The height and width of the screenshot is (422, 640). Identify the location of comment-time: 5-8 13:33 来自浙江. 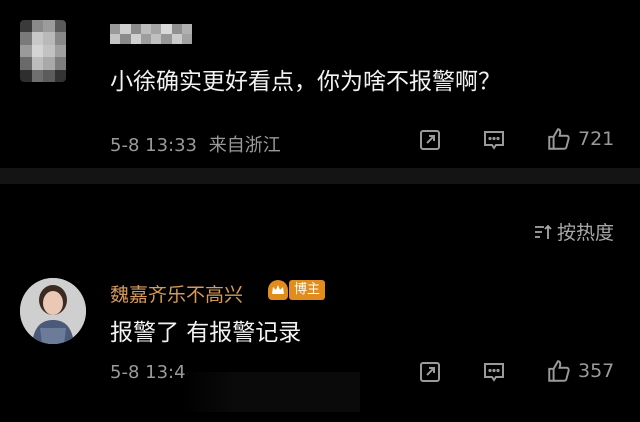
(195, 144).